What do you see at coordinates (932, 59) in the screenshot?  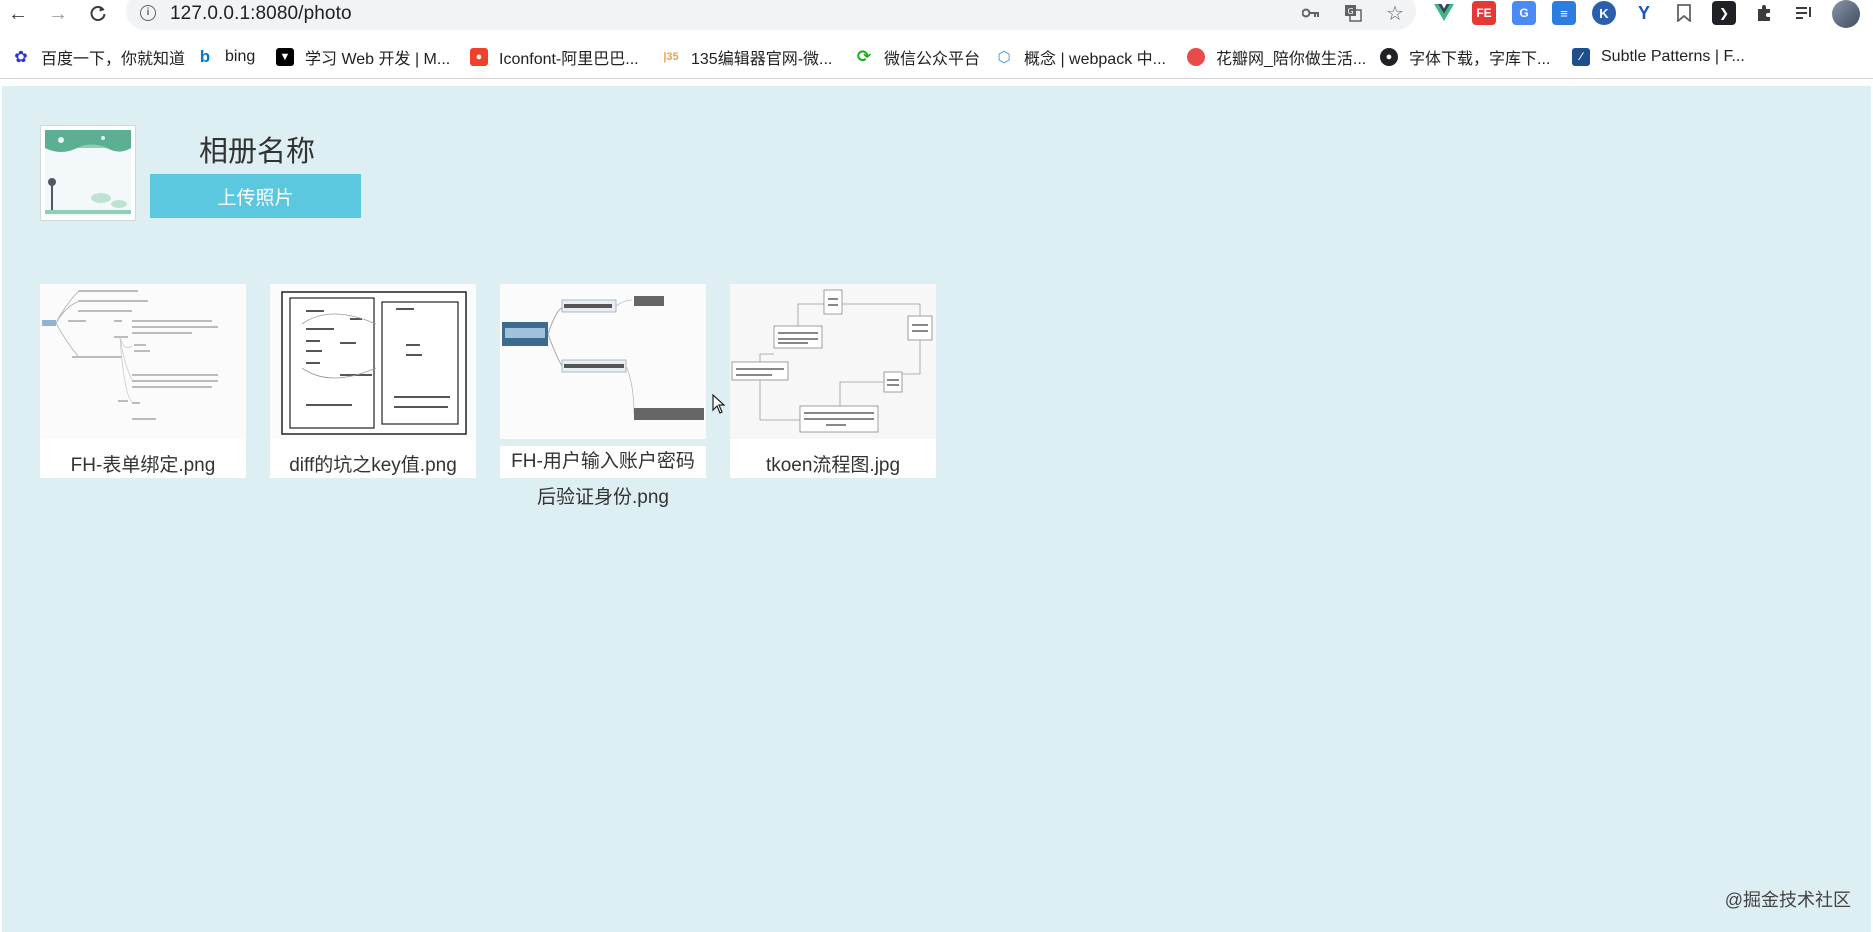 I see `bookmark-label: 微信公众平台` at bounding box center [932, 59].